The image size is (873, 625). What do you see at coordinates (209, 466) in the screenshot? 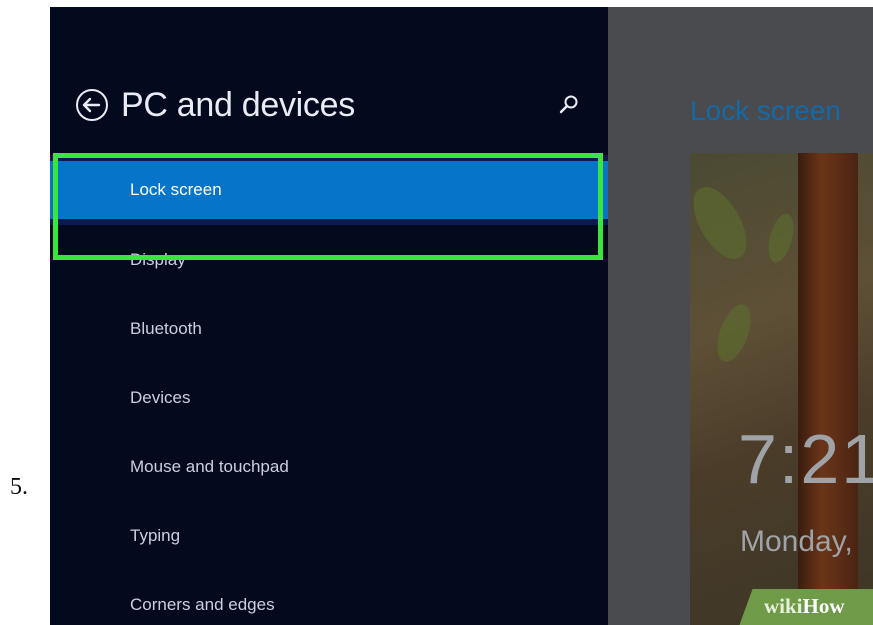
I see `sidebar-item-label: Mouse and touchpad` at bounding box center [209, 466].